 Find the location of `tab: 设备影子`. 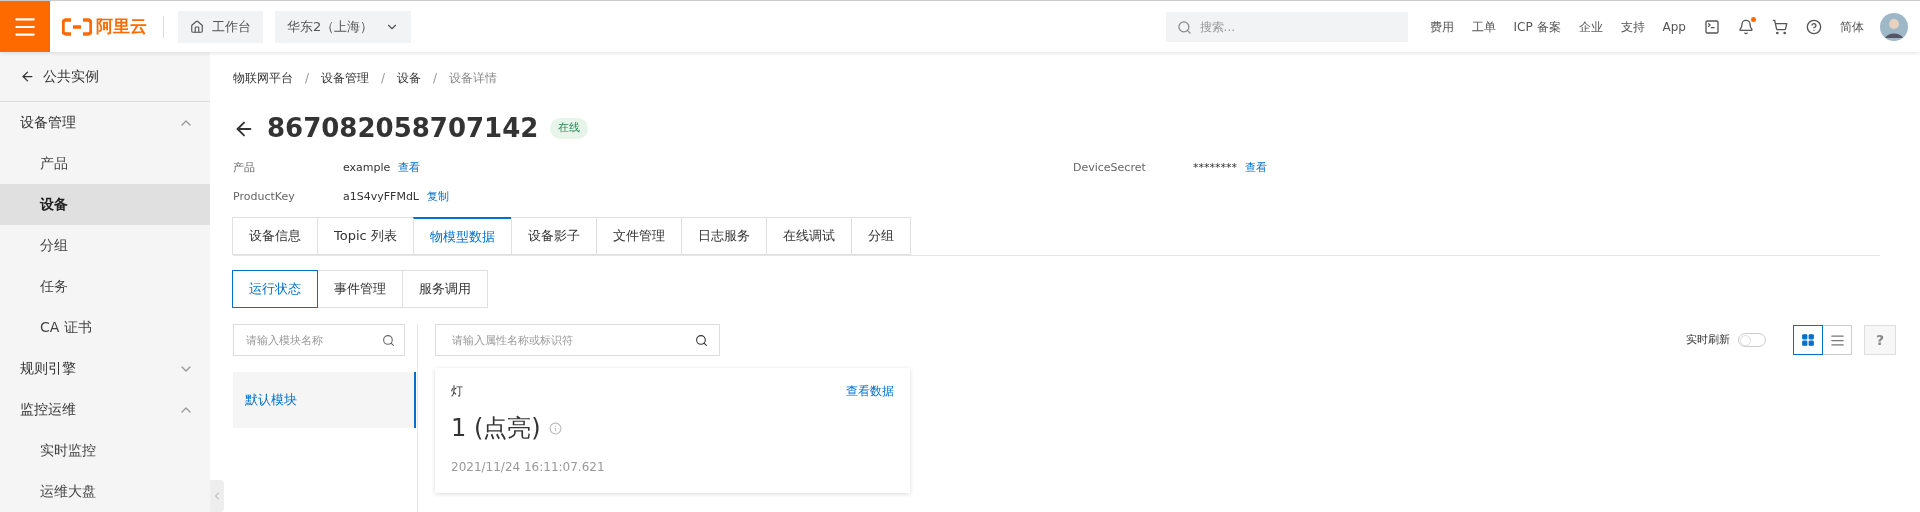

tab: 设备影子 is located at coordinates (553, 236).